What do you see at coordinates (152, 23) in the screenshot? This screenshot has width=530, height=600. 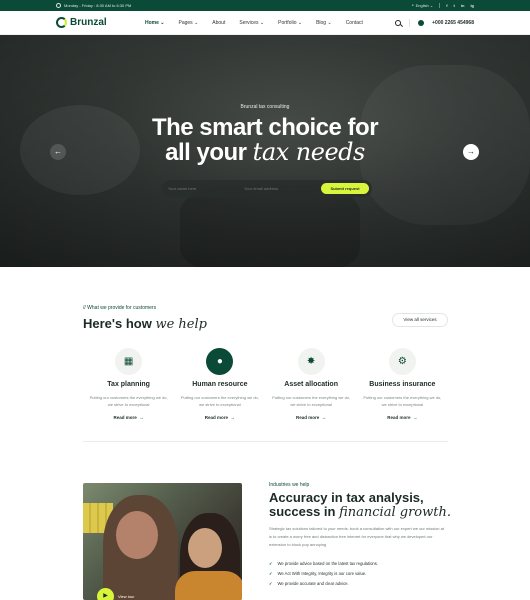 I see `nav-label: Home` at bounding box center [152, 23].